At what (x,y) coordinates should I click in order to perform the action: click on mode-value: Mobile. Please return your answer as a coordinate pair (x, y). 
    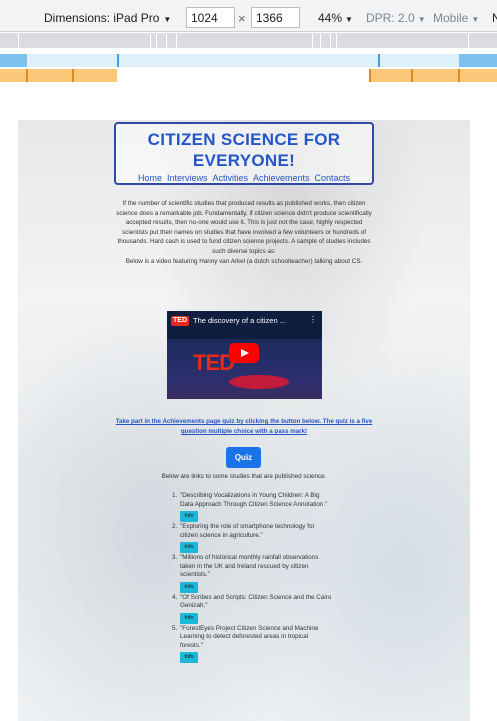
    Looking at the image, I should click on (451, 18).